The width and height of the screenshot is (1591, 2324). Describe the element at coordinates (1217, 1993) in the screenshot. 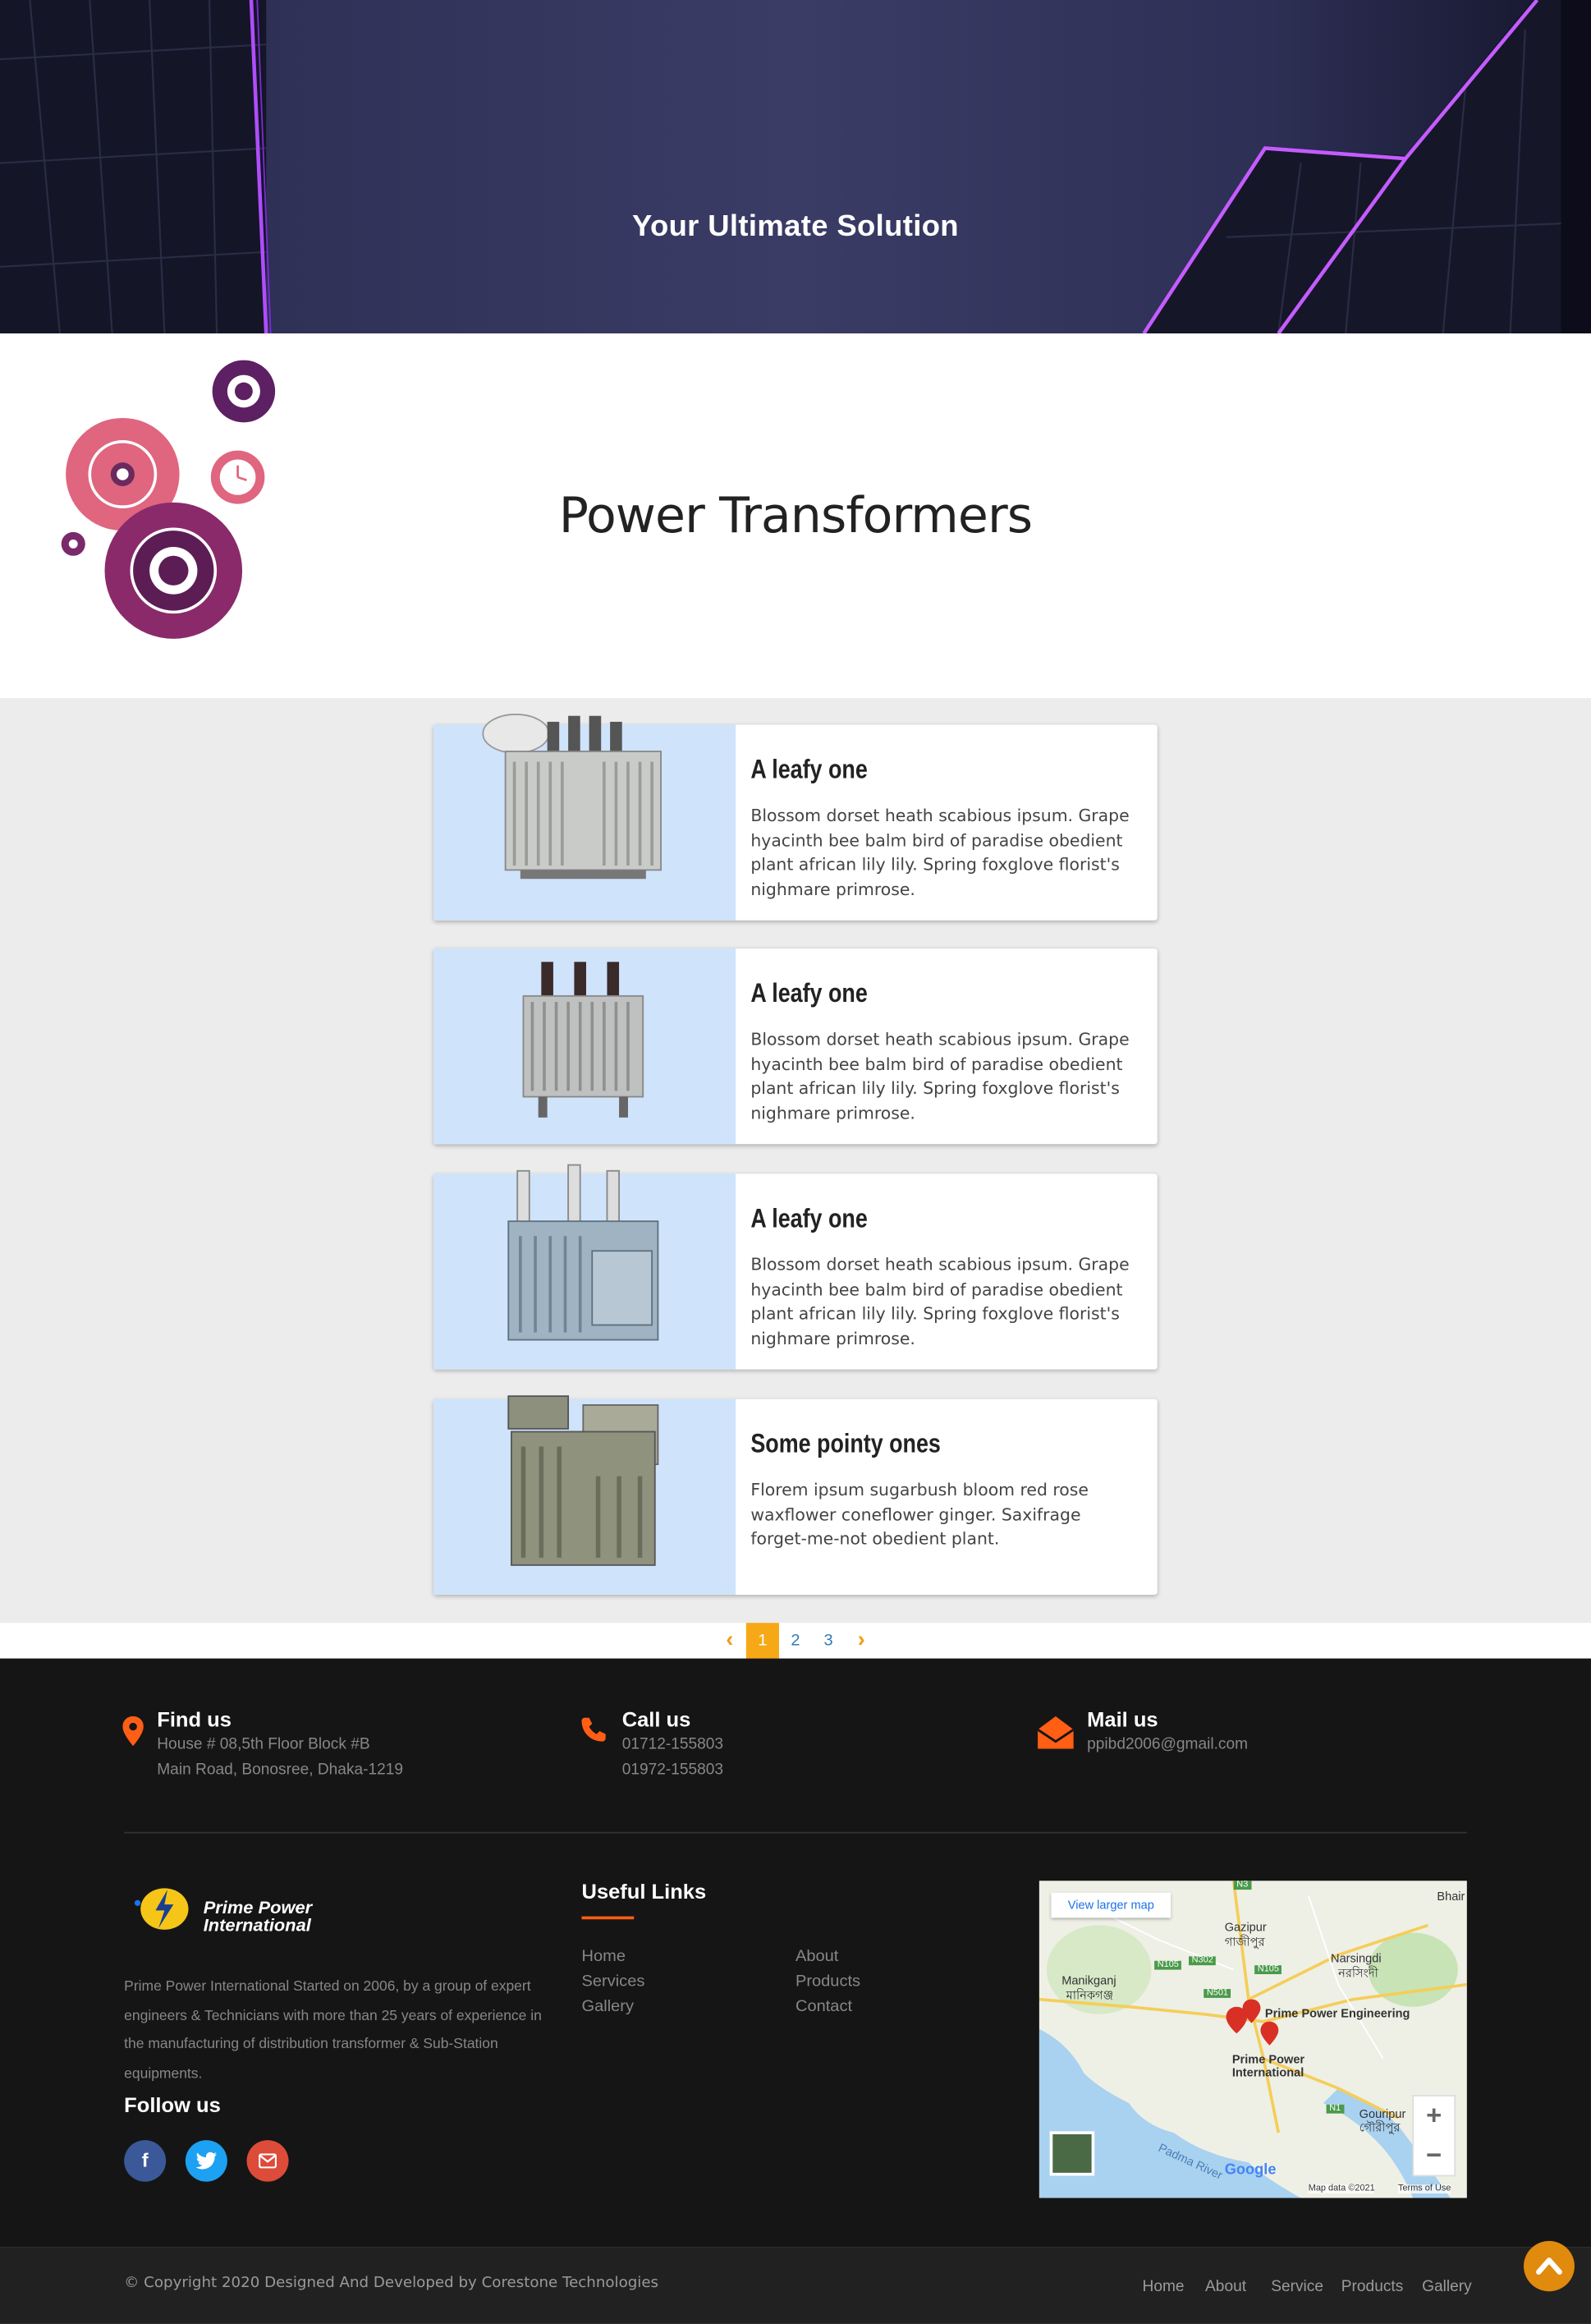

I see `road-badge: N501` at that location.